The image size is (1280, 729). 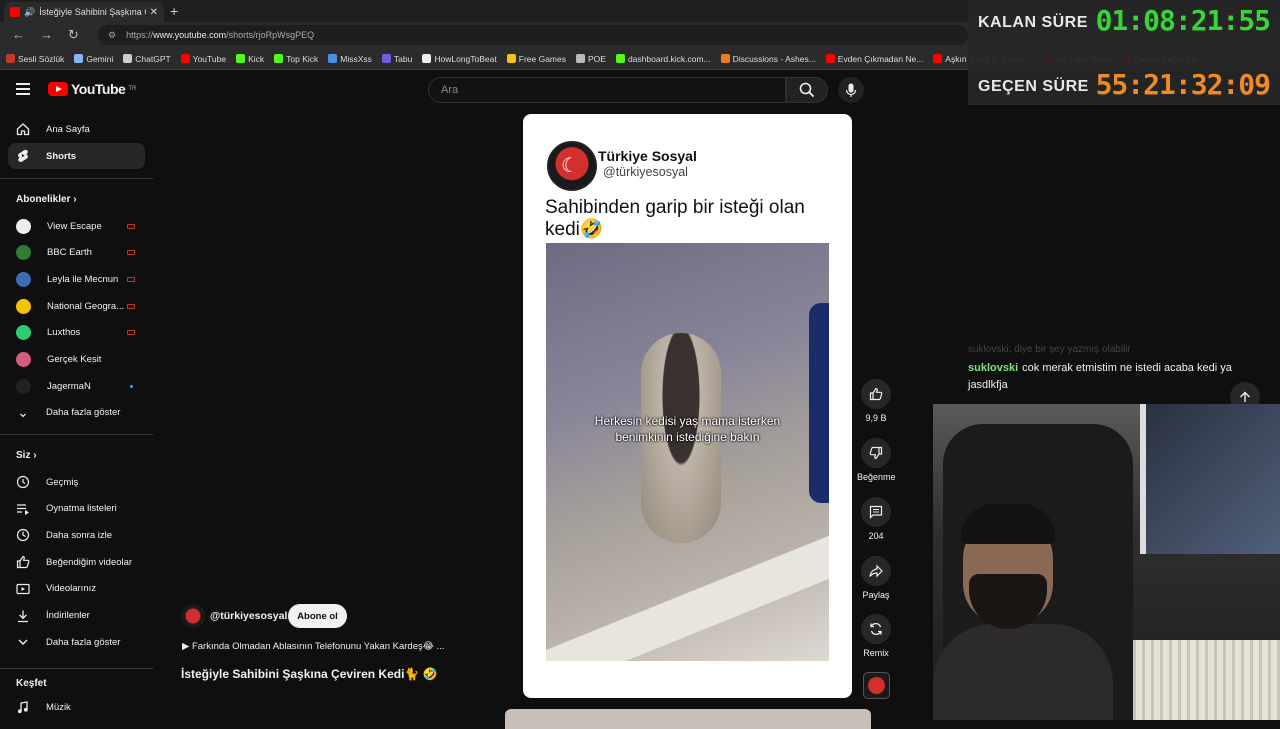 What do you see at coordinates (76, 482) in the screenshot?
I see `sidebar-item: Geçmiş` at bounding box center [76, 482].